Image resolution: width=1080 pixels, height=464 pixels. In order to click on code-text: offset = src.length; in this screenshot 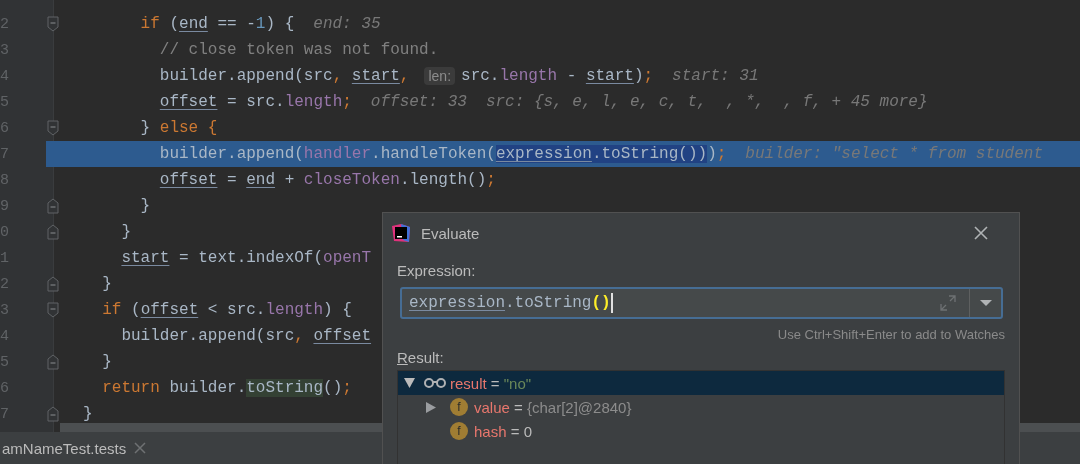, I will do `click(255, 102)`.